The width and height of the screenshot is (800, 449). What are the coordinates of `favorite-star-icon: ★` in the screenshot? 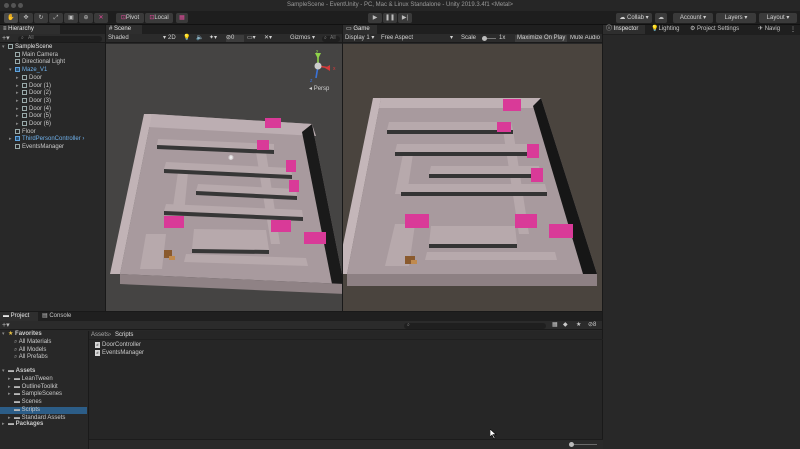 It's located at (578, 324).